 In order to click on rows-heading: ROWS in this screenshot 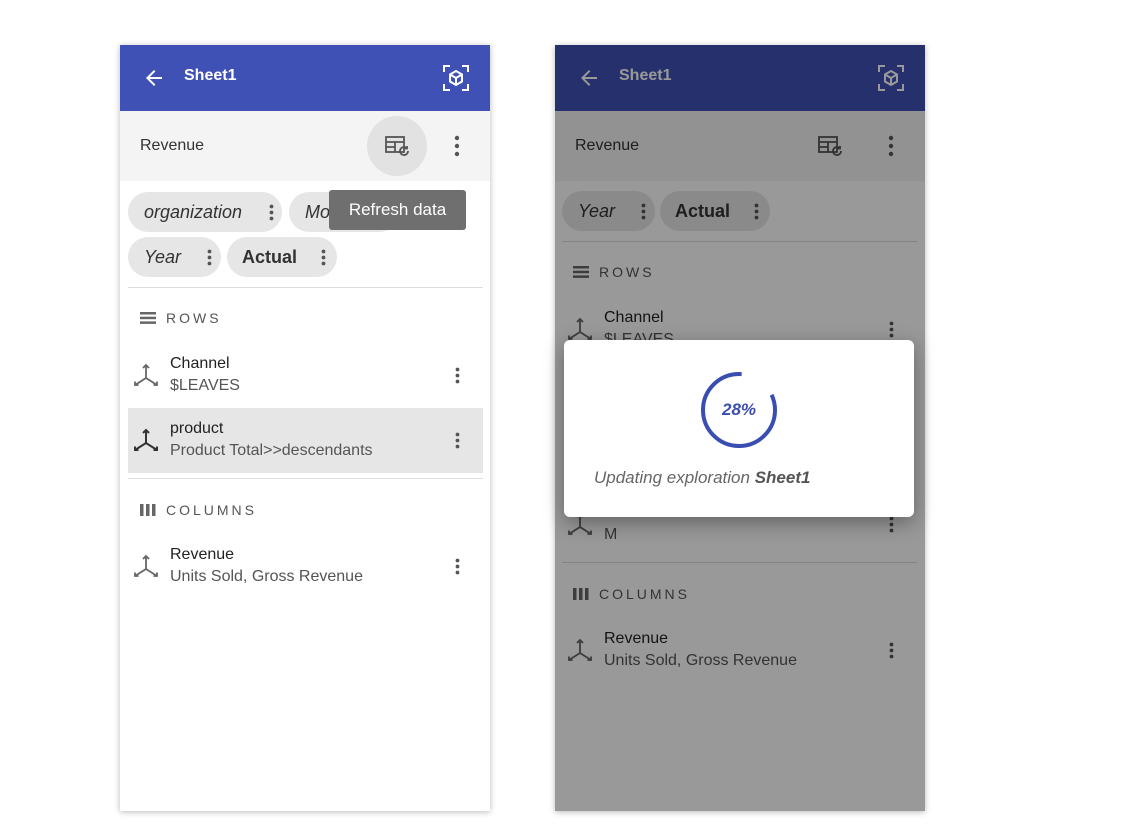, I will do `click(181, 318)`.